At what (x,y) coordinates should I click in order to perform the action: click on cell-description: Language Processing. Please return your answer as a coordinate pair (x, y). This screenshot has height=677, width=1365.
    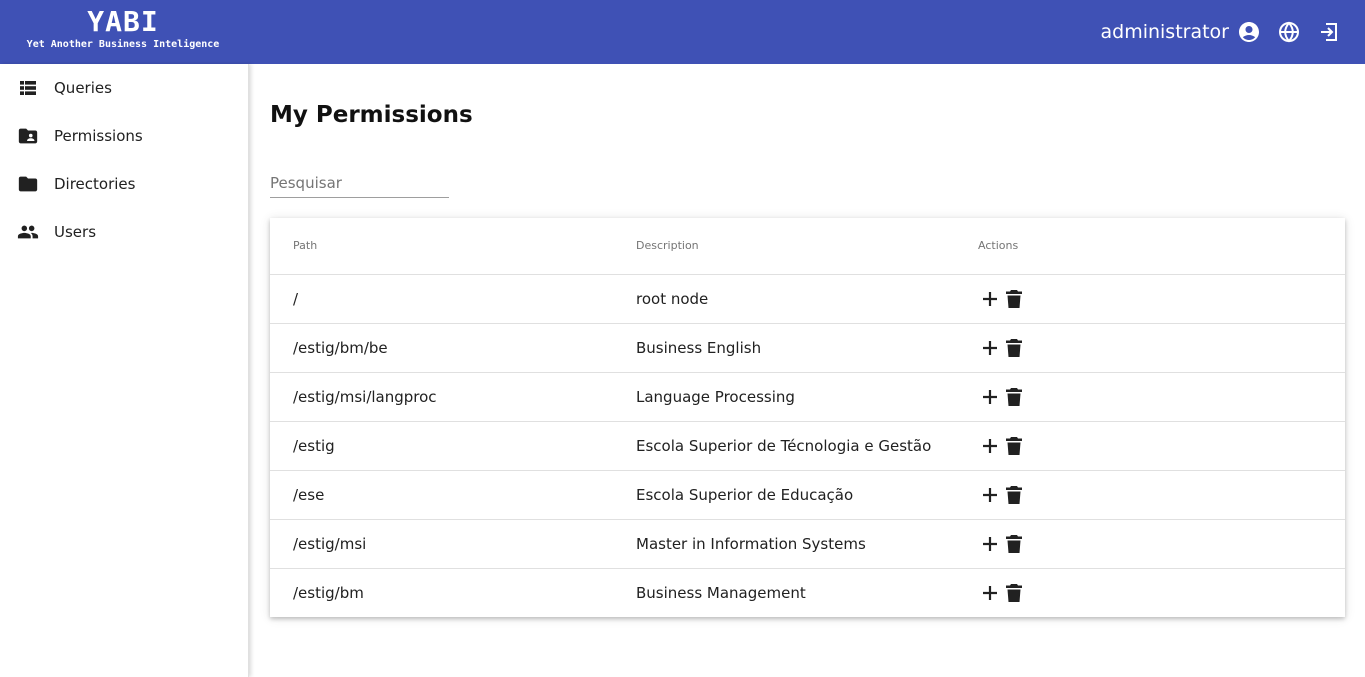
    Looking at the image, I should click on (807, 397).